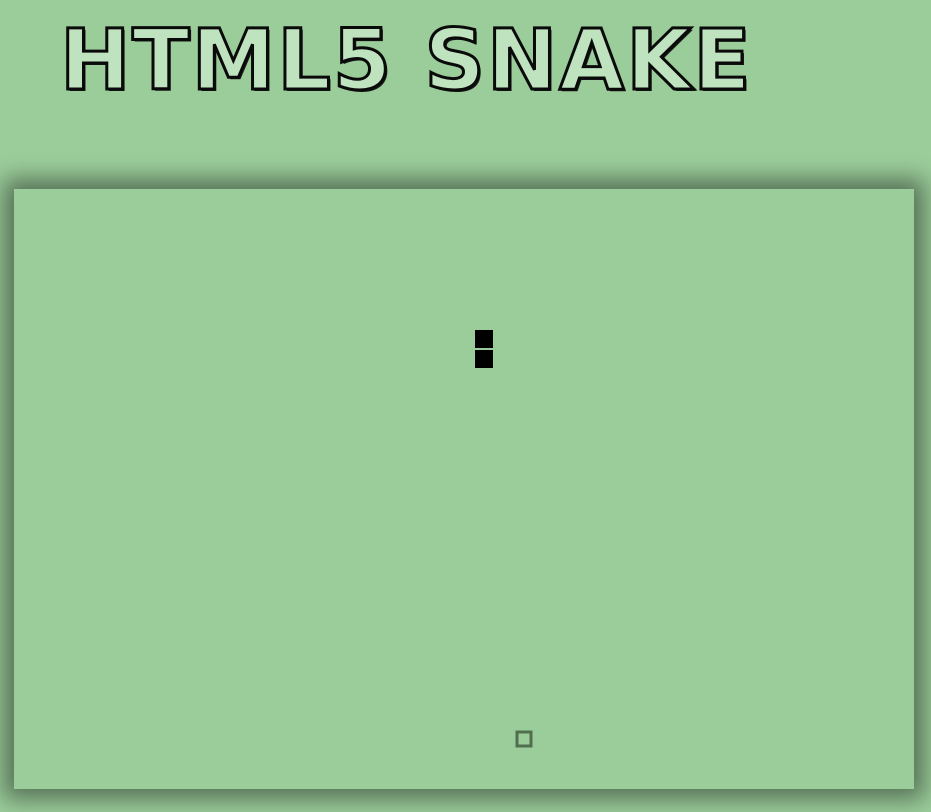 This screenshot has width=931, height=812. I want to click on page-title: HTML5 SNAKE, so click(406, 60).